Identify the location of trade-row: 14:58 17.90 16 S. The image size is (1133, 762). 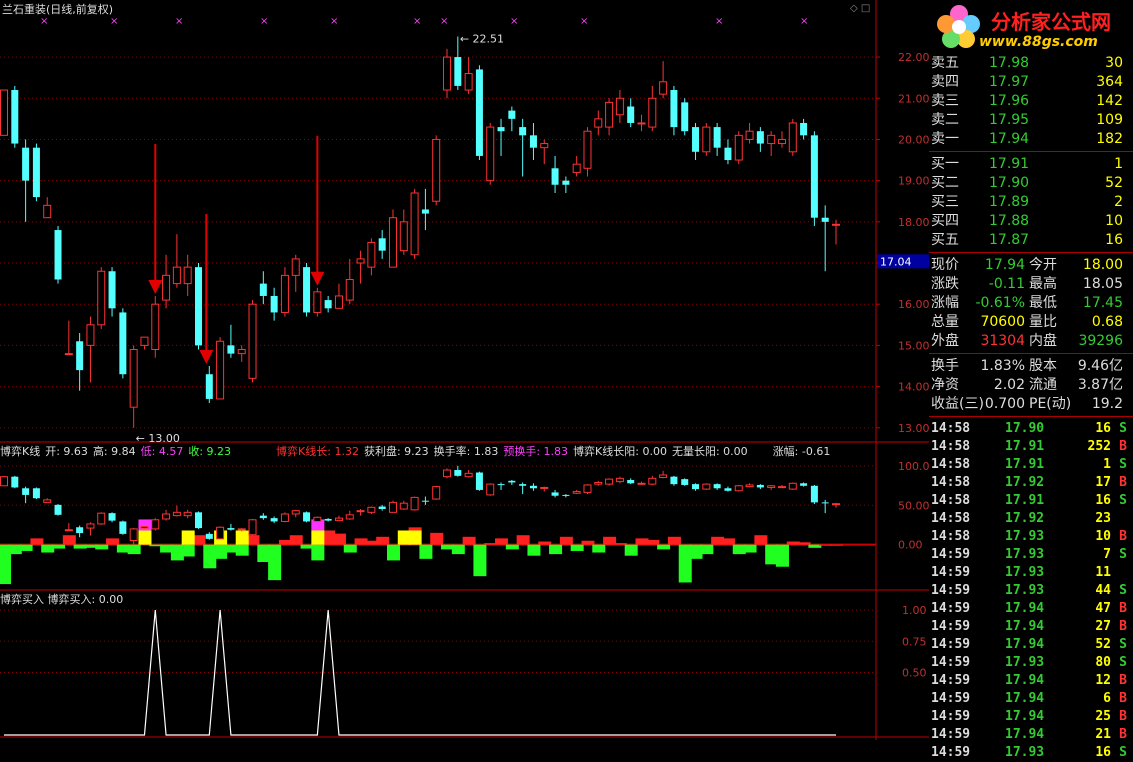
(1031, 429).